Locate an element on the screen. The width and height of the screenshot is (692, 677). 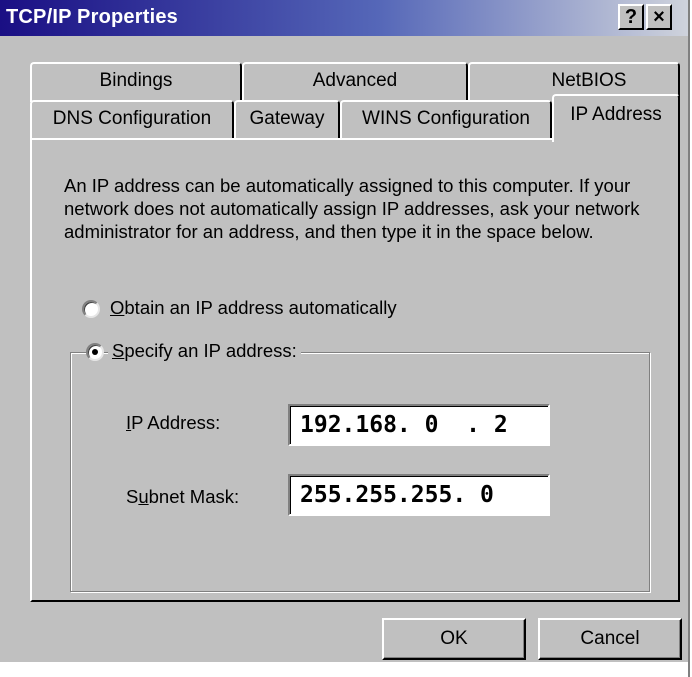
tab-advanced: Advanced is located at coordinates (355, 82).